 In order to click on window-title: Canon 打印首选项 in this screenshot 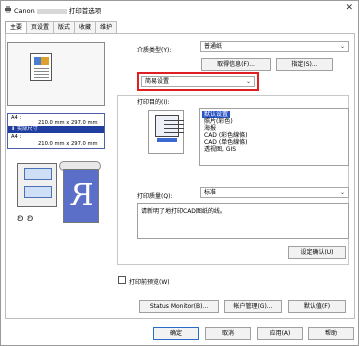, I will do `click(57, 10)`.